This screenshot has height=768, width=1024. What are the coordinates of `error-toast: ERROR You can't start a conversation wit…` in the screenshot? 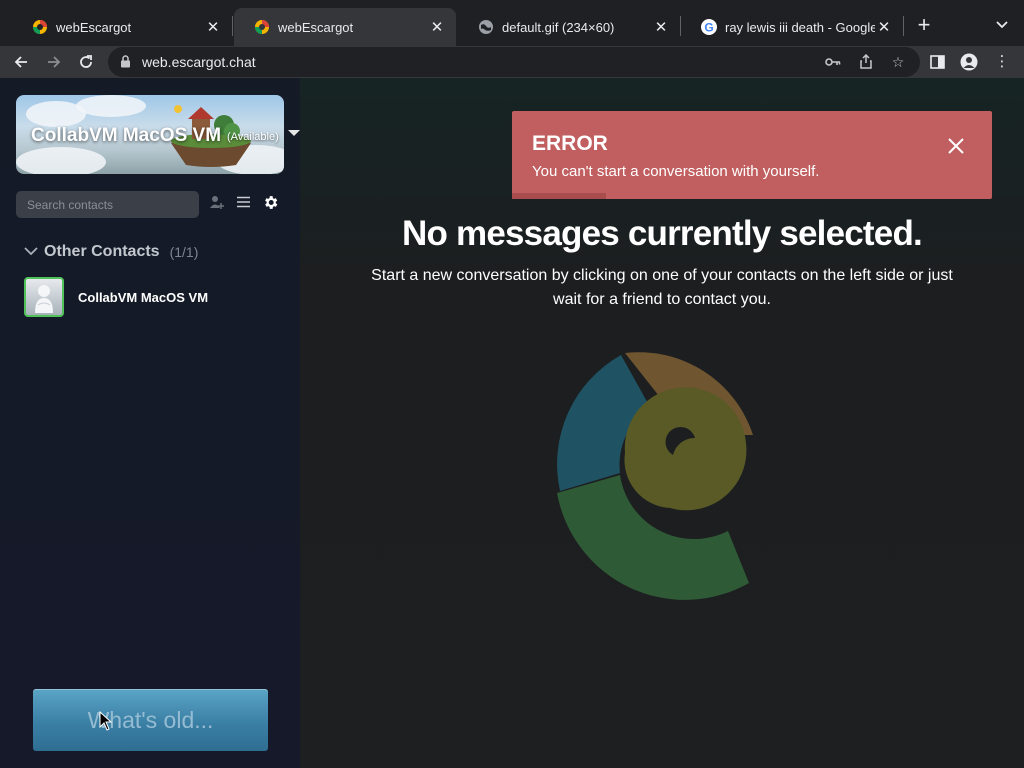 It's located at (752, 155).